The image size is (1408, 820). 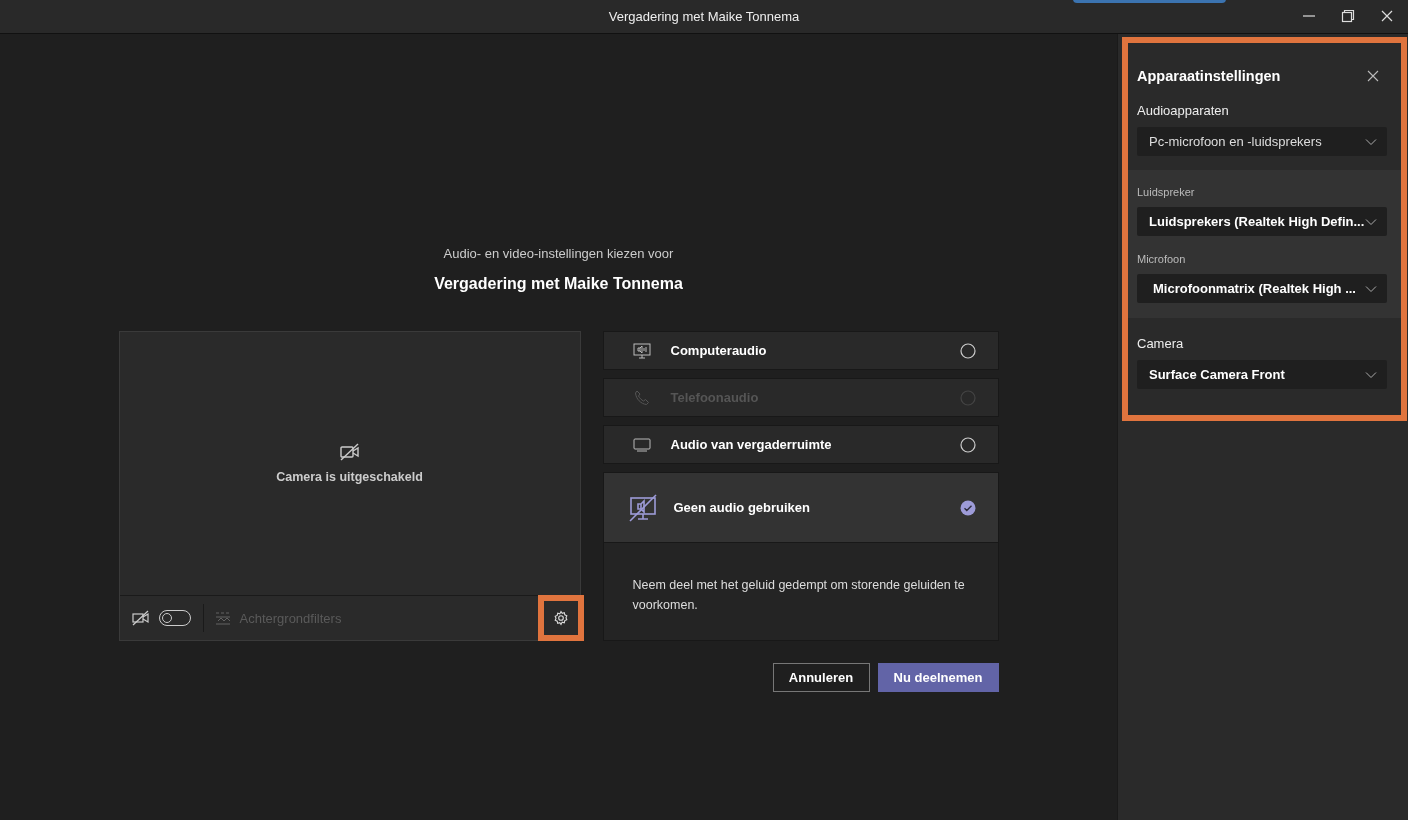 What do you see at coordinates (719, 350) in the screenshot?
I see `option-label: Computeraudio` at bounding box center [719, 350].